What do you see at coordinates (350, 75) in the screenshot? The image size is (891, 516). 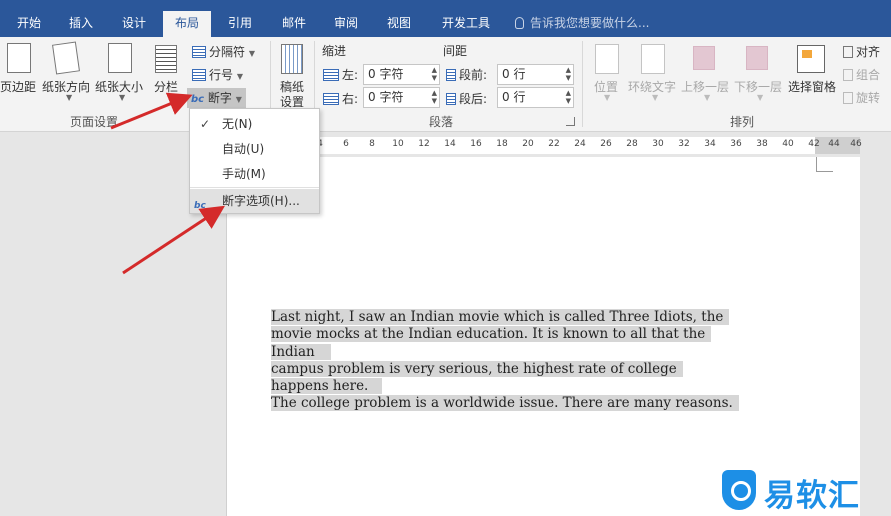 I see `indent-left-text: 左:` at bounding box center [350, 75].